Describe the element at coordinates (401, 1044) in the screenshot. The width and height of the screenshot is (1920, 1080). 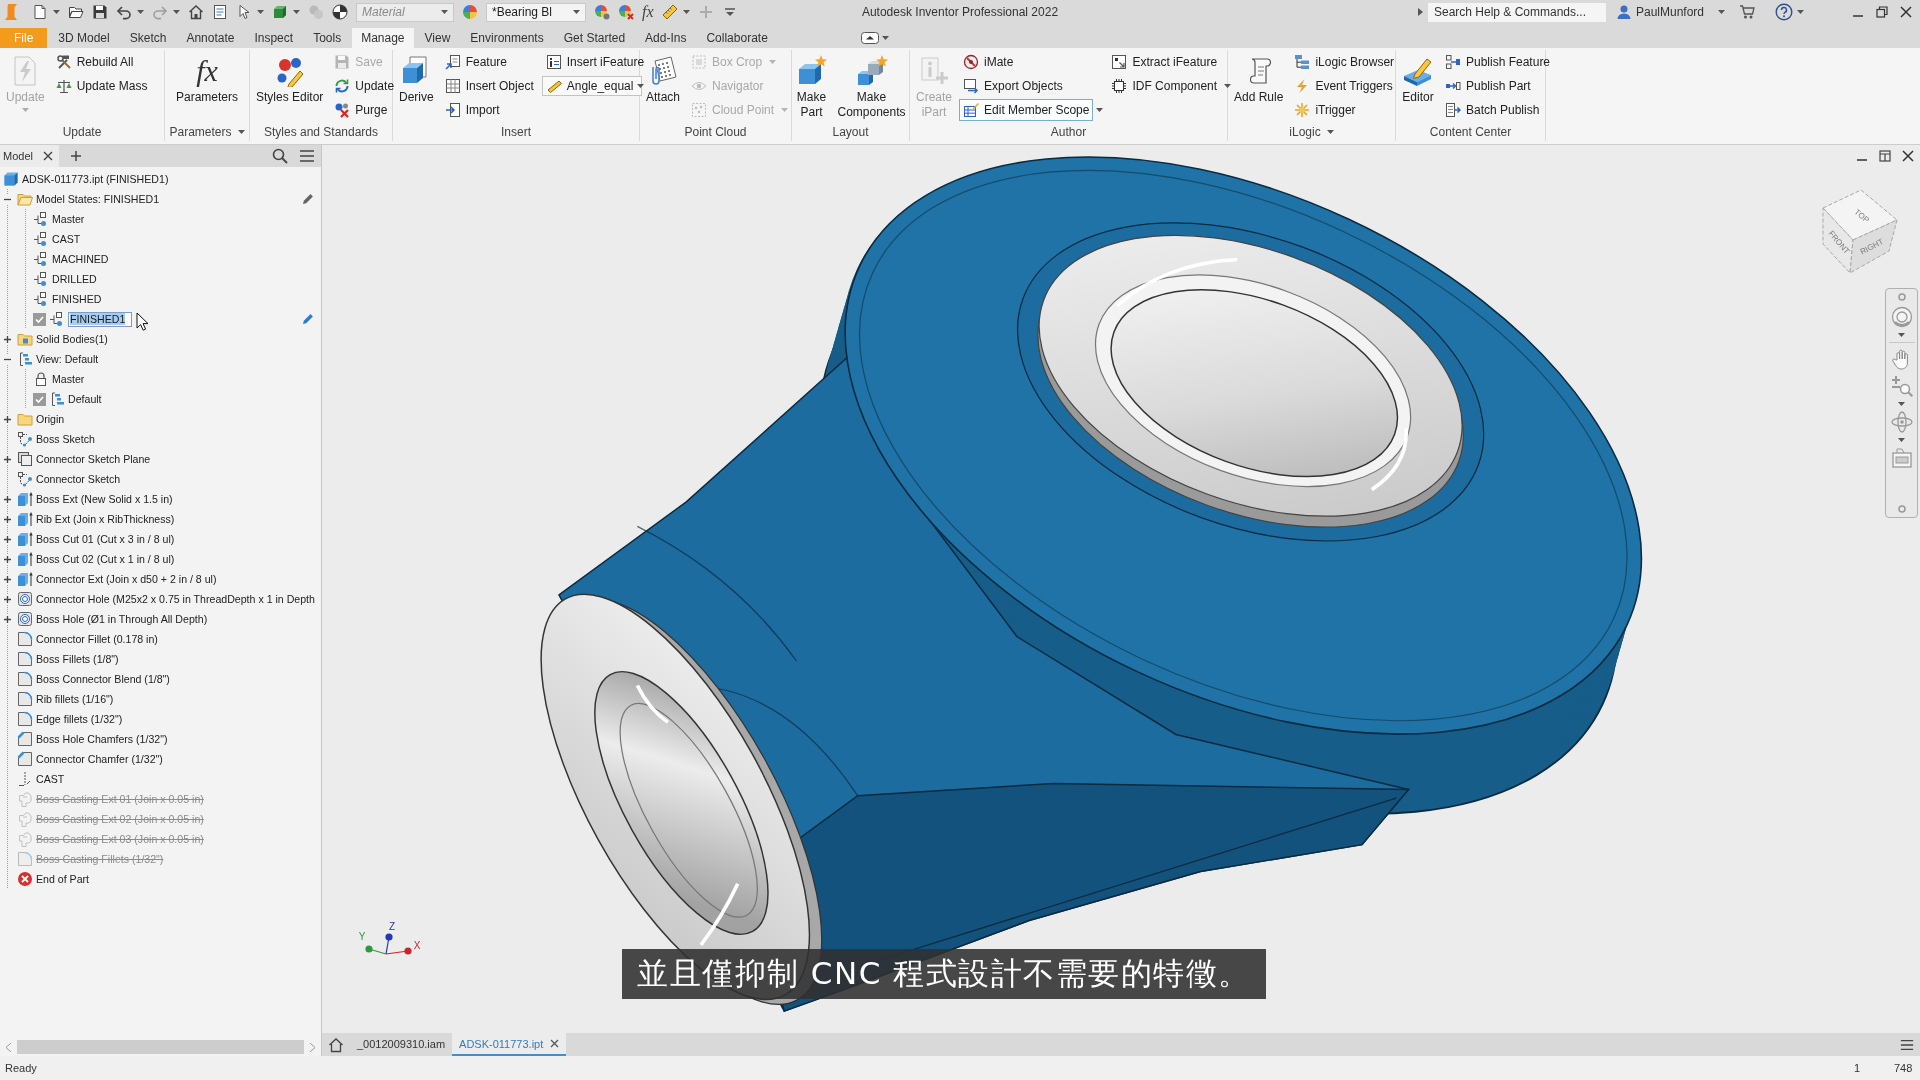
I see `document-tab: _0012009310.iam` at that location.